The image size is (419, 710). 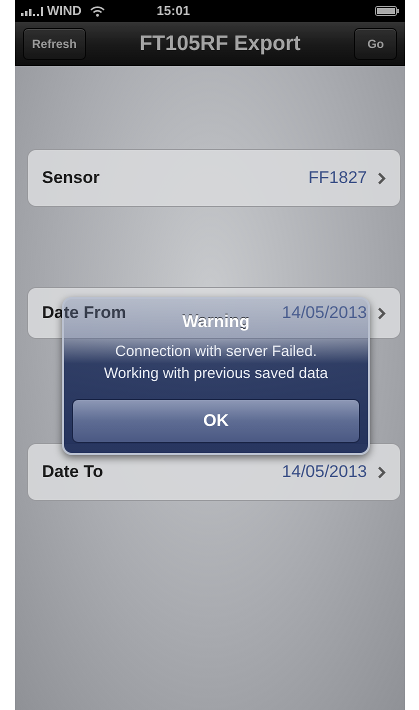 What do you see at coordinates (84, 313) in the screenshot?
I see `row-label: Date From` at bounding box center [84, 313].